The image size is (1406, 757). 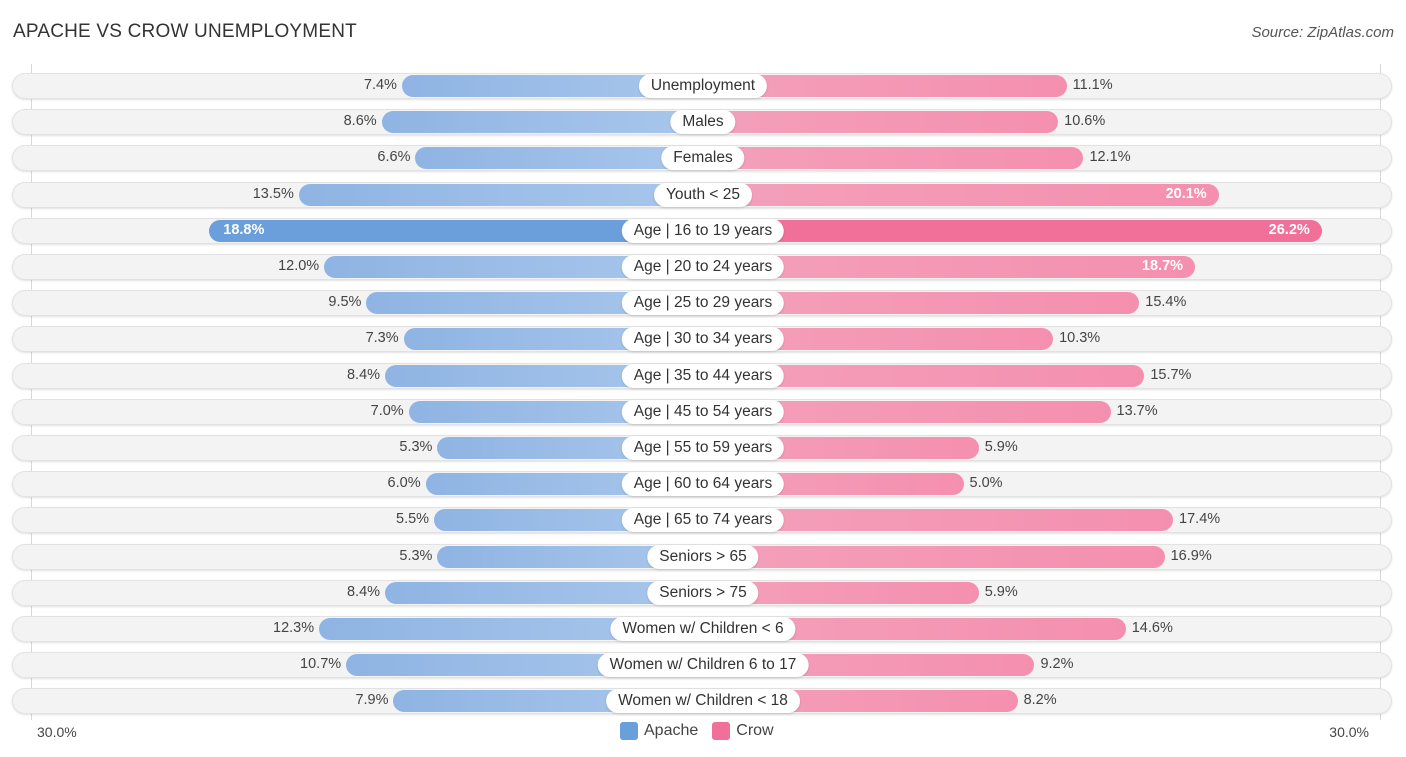 I want to click on chart-row: 5.5% 17.4% Age | 65 to 74 years, so click(x=702, y=520).